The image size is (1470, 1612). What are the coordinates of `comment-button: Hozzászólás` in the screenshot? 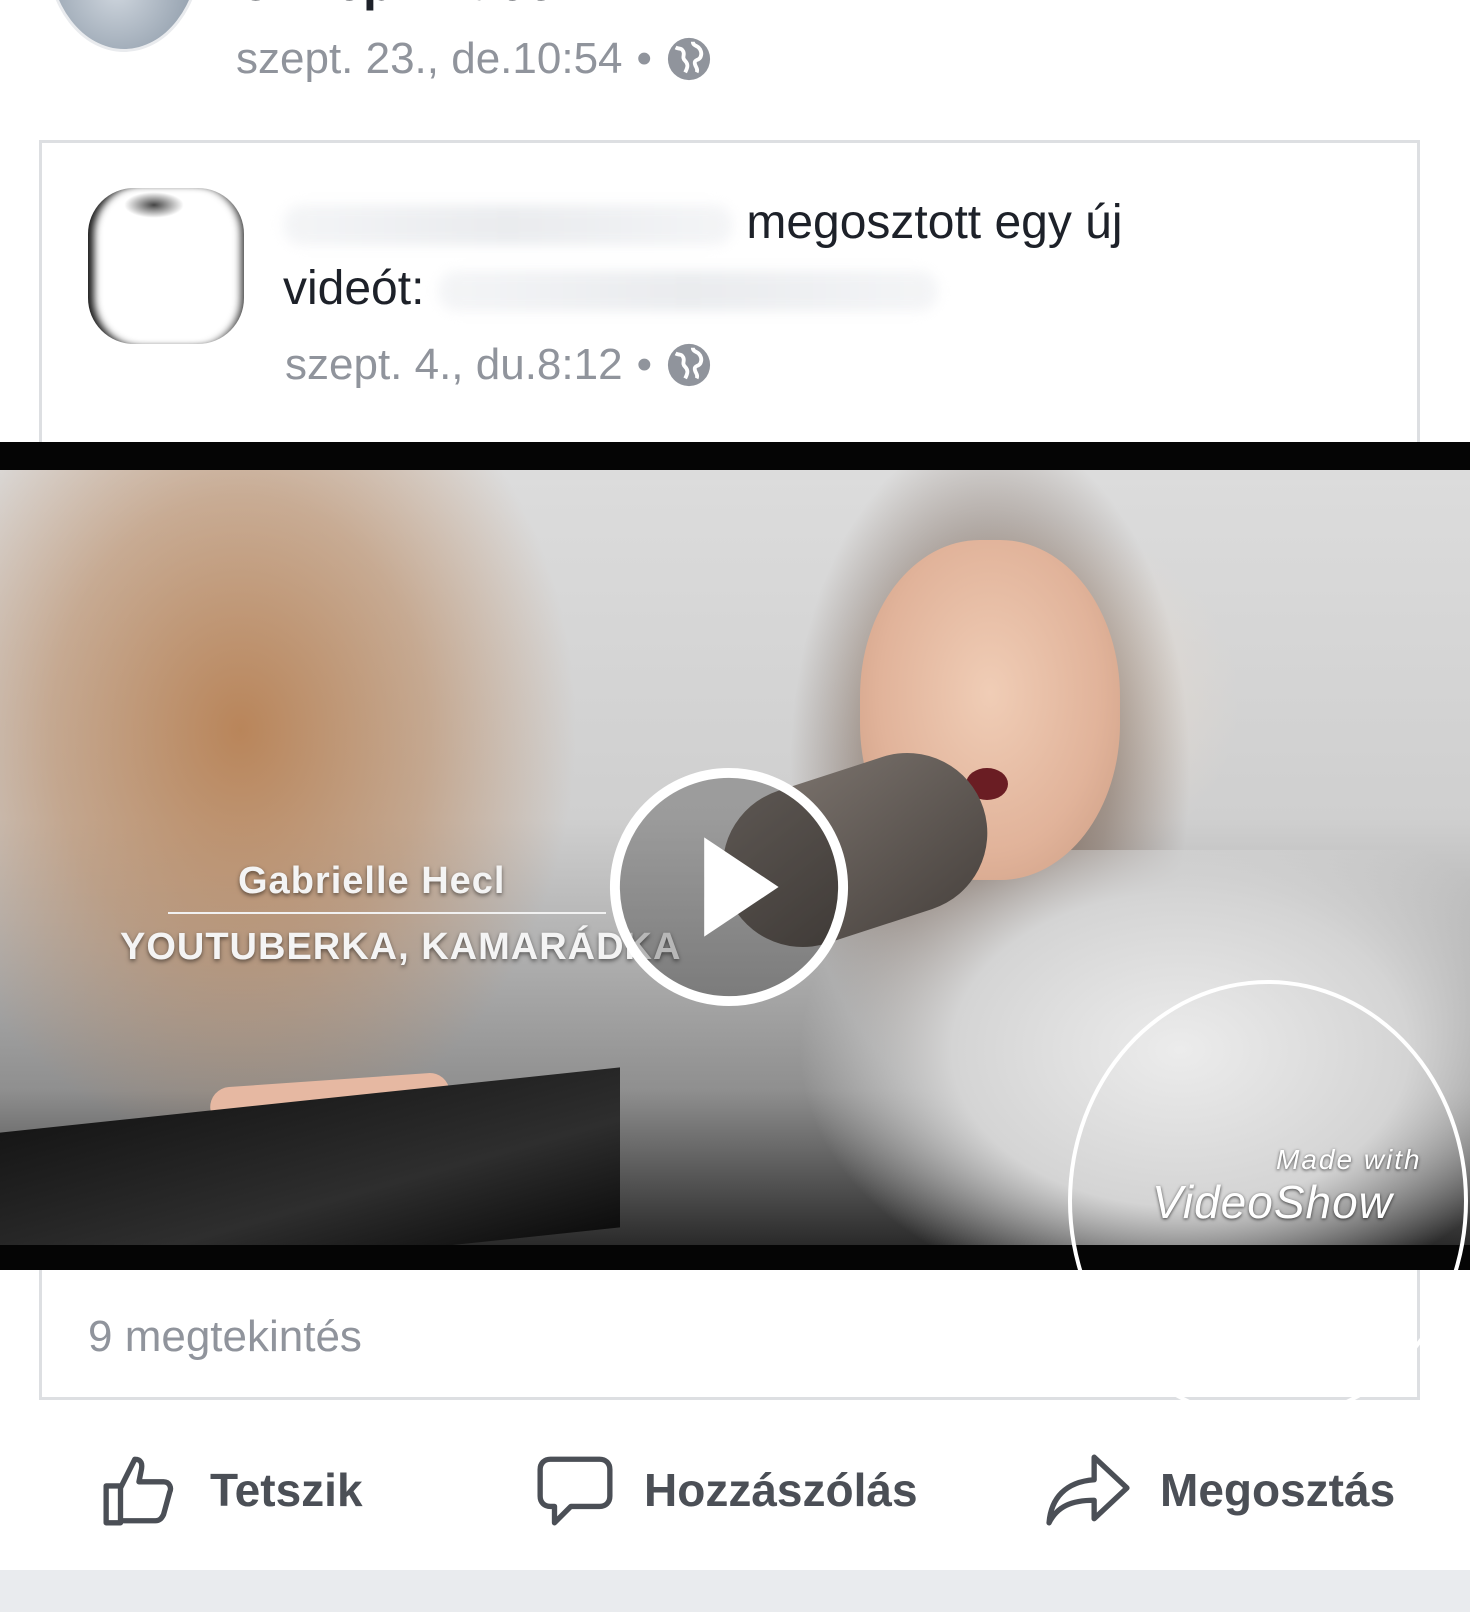 It's located at (726, 1490).